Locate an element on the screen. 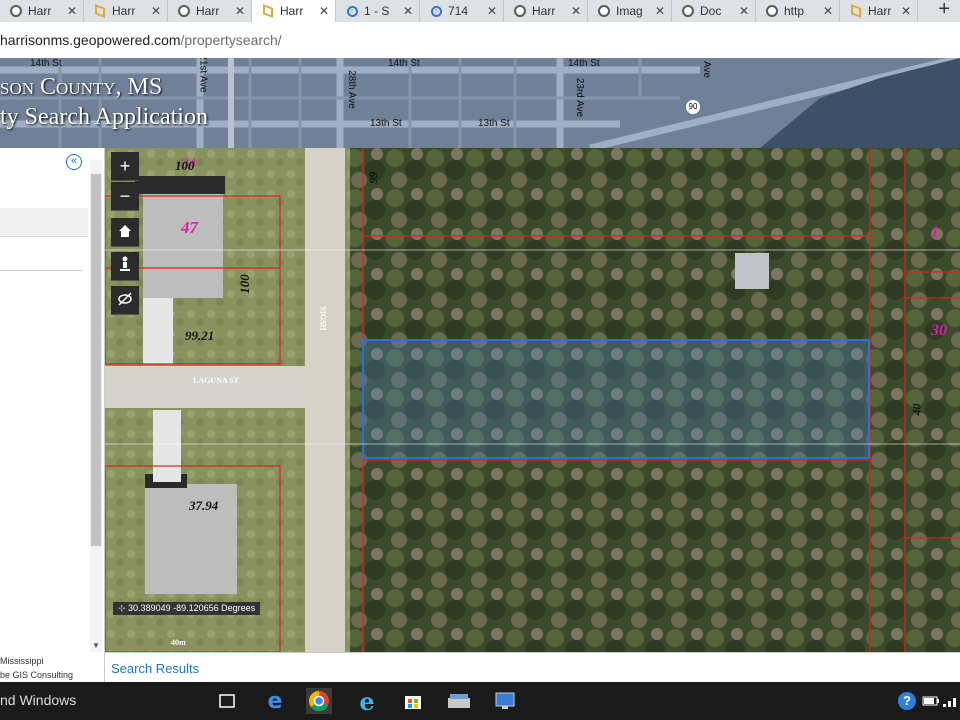  person-icon is located at coordinates (125, 263).